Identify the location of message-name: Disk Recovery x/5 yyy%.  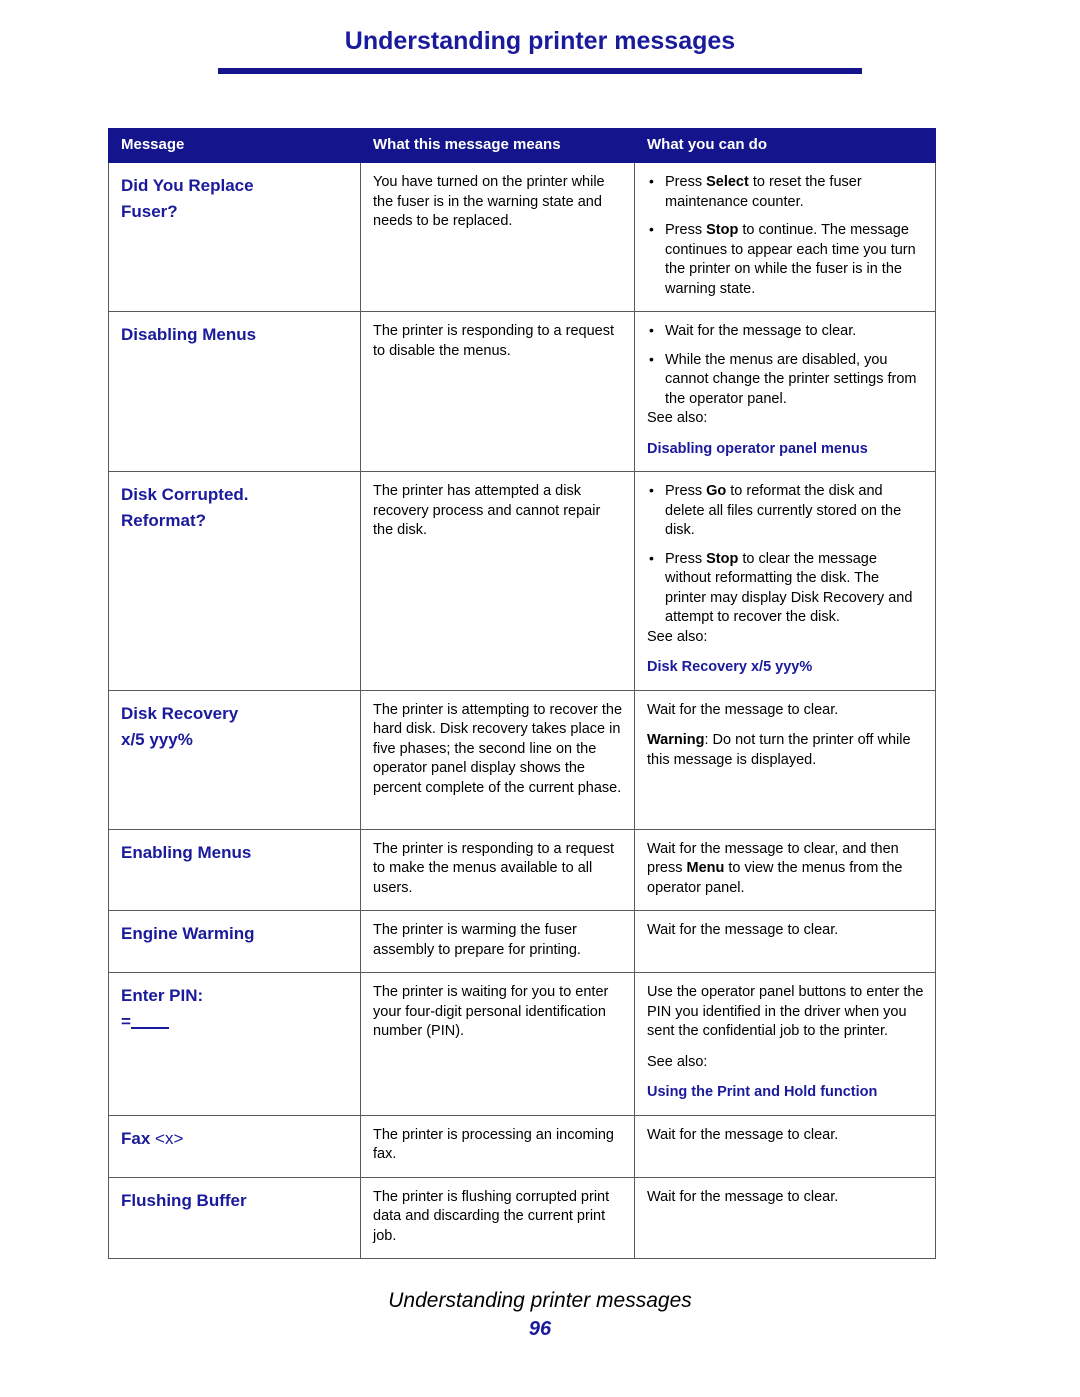
(235, 727).